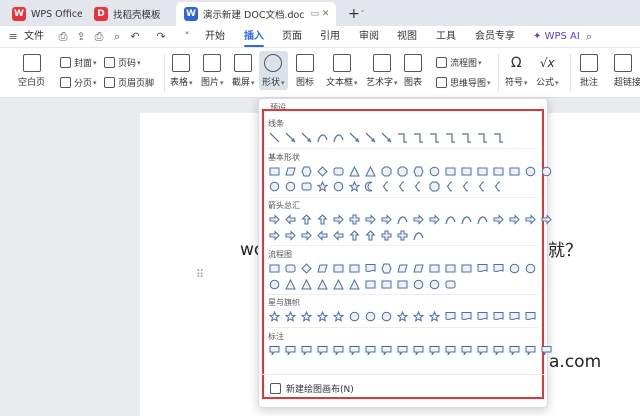  I want to click on chart-button: 图表, so click(413, 71).